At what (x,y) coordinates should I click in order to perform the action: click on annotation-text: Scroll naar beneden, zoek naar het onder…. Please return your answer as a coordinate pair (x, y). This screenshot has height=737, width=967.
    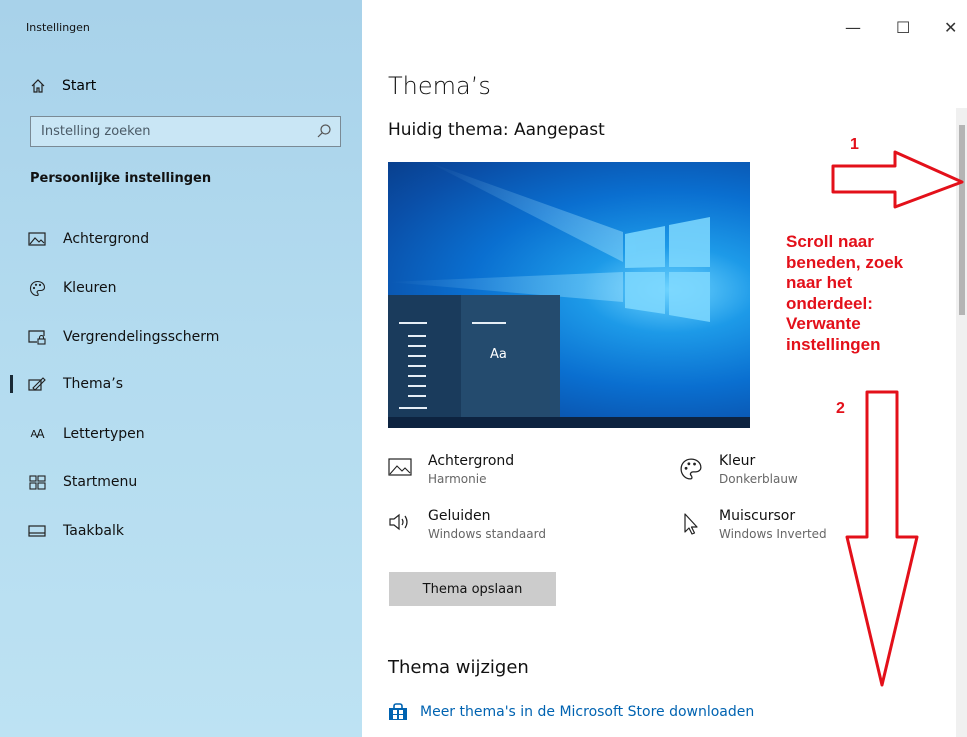
    Looking at the image, I should click on (845, 293).